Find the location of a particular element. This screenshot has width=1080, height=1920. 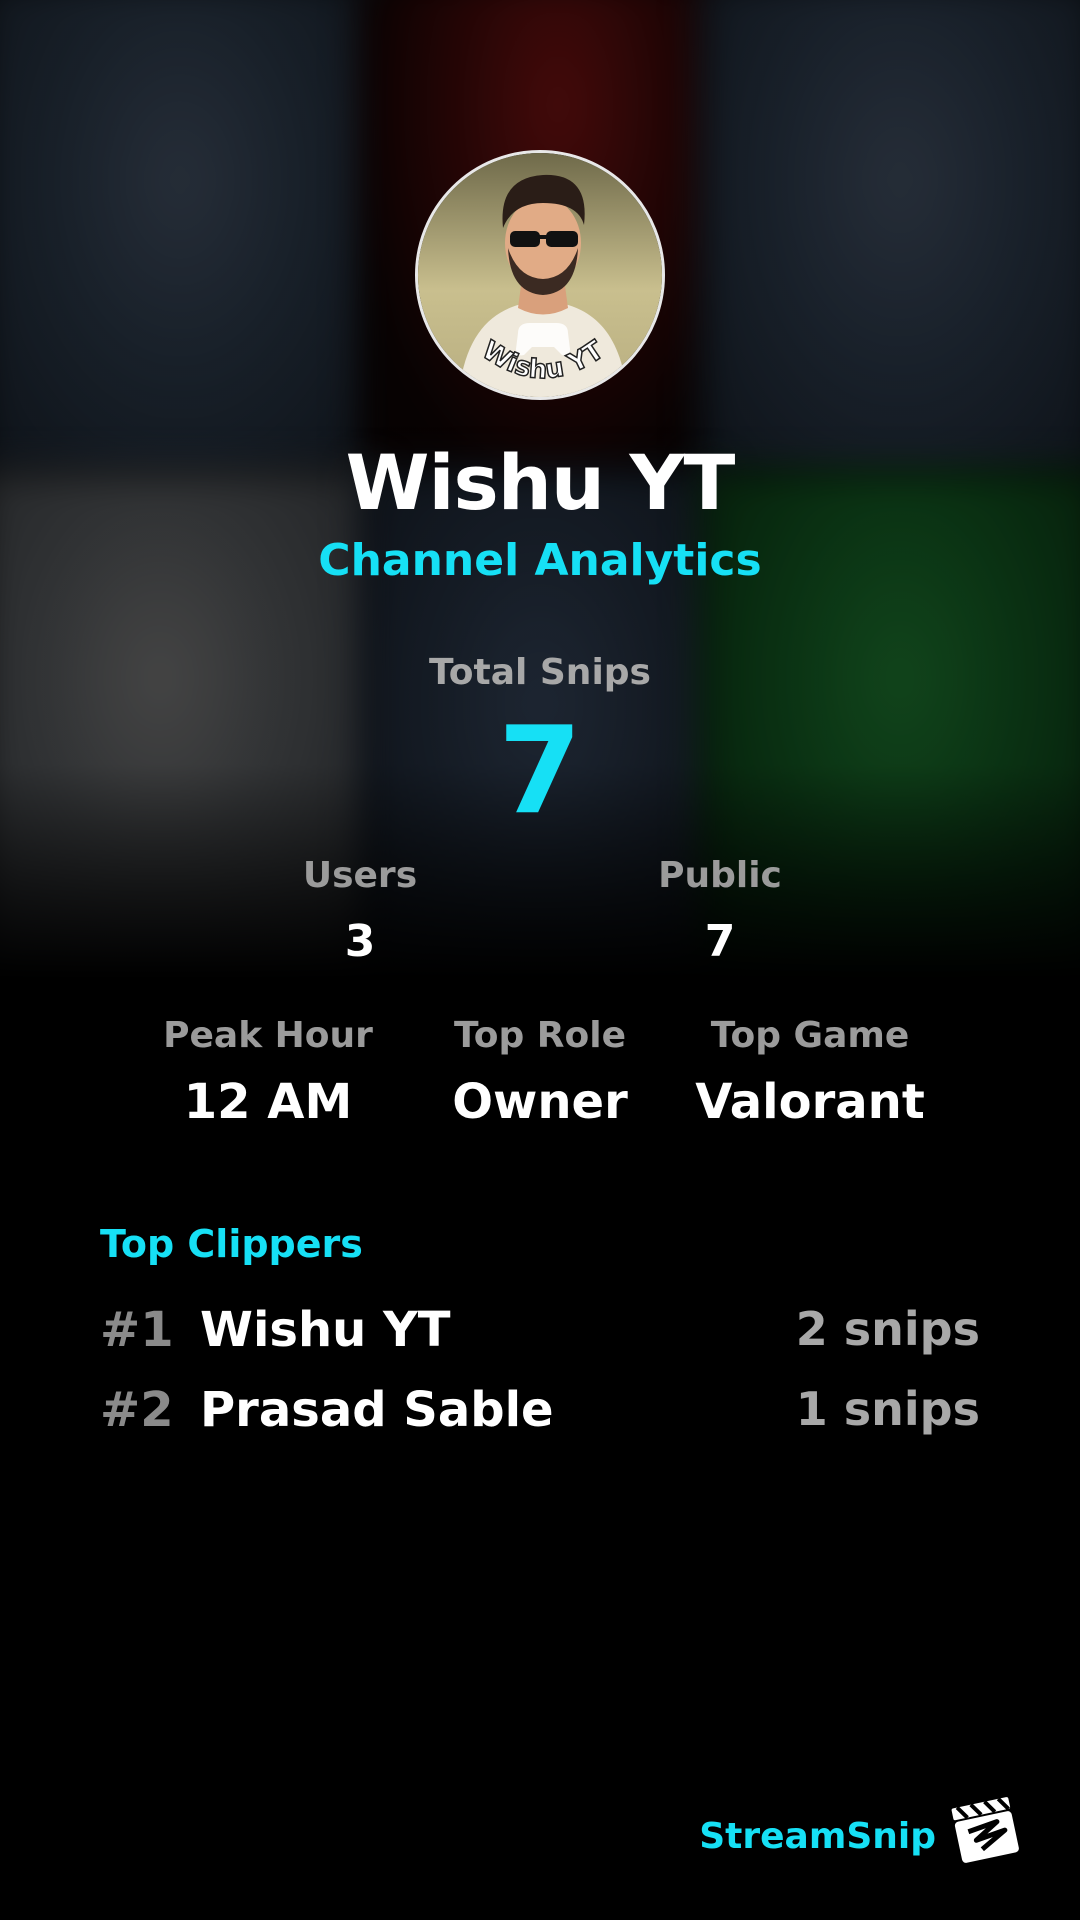

public-label: Public is located at coordinates (720, 875).